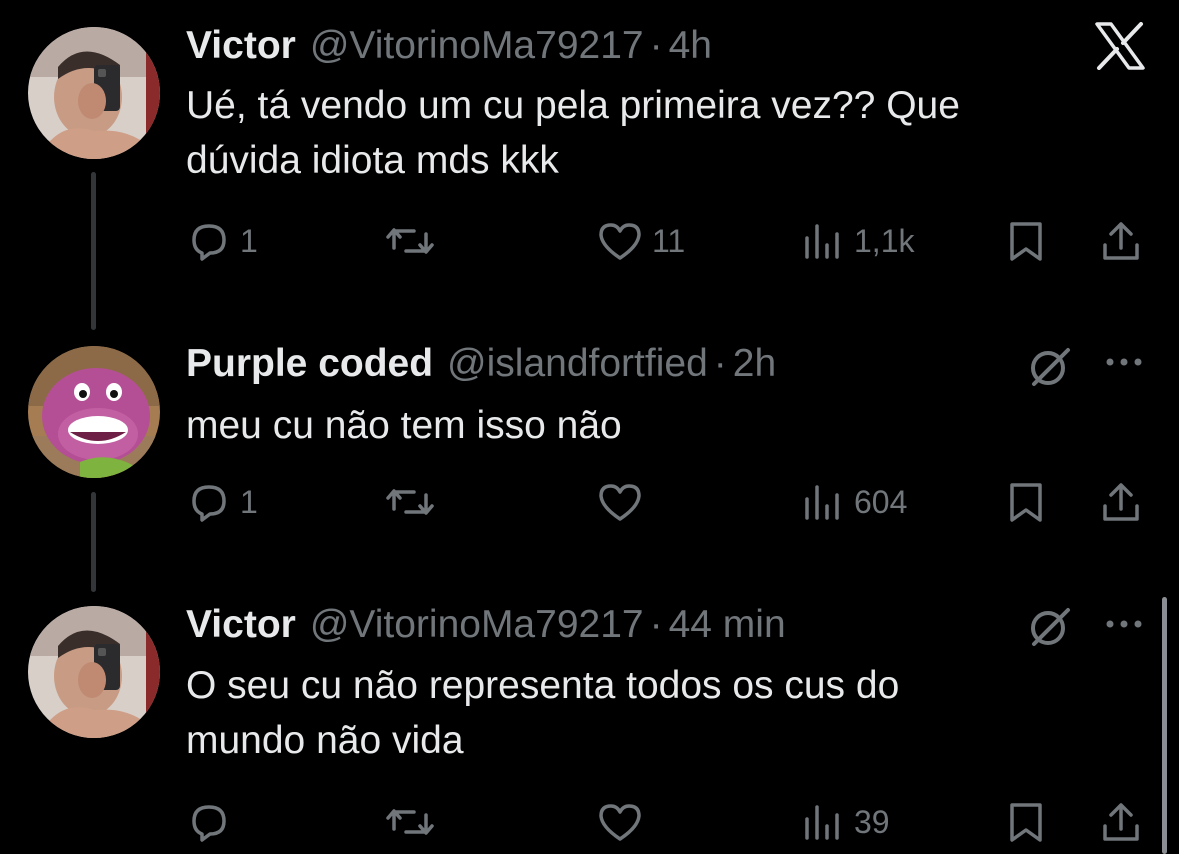 The width and height of the screenshot is (1179, 854). Describe the element at coordinates (727, 625) in the screenshot. I see `timestamp: 44 min` at that location.